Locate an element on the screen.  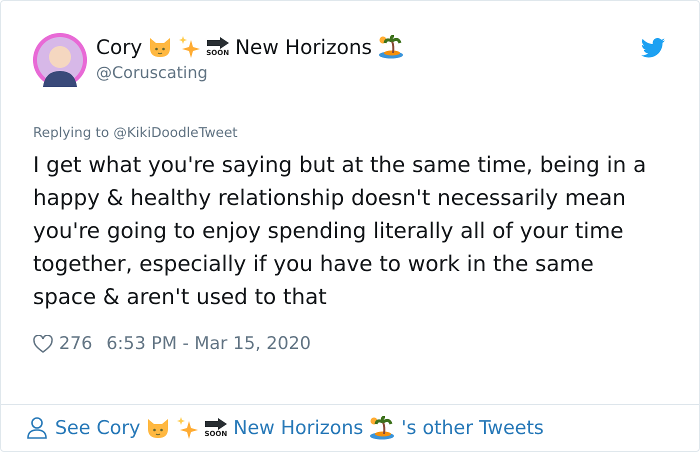
like-count: 276 is located at coordinates (75, 344).